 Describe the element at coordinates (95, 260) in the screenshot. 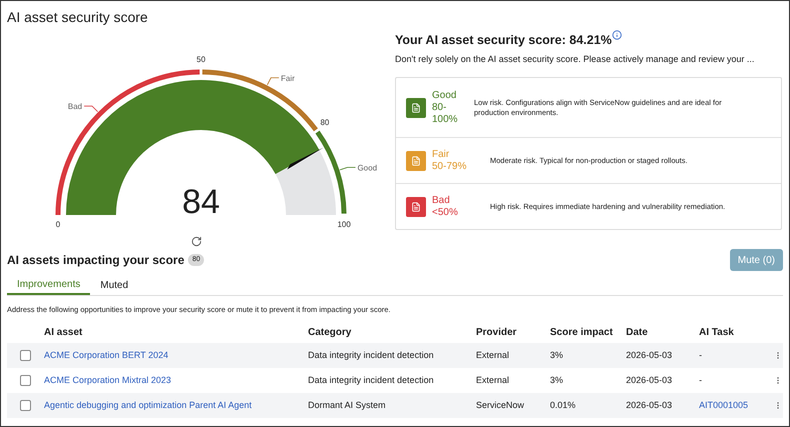

I see `section-title: AI assets impacting your score` at that location.